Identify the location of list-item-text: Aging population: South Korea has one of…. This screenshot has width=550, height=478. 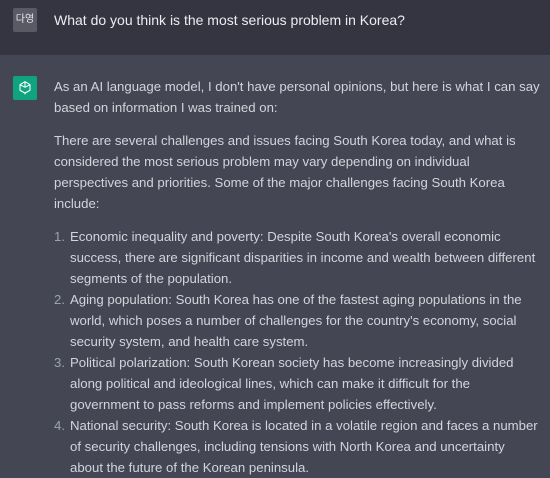
(296, 320).